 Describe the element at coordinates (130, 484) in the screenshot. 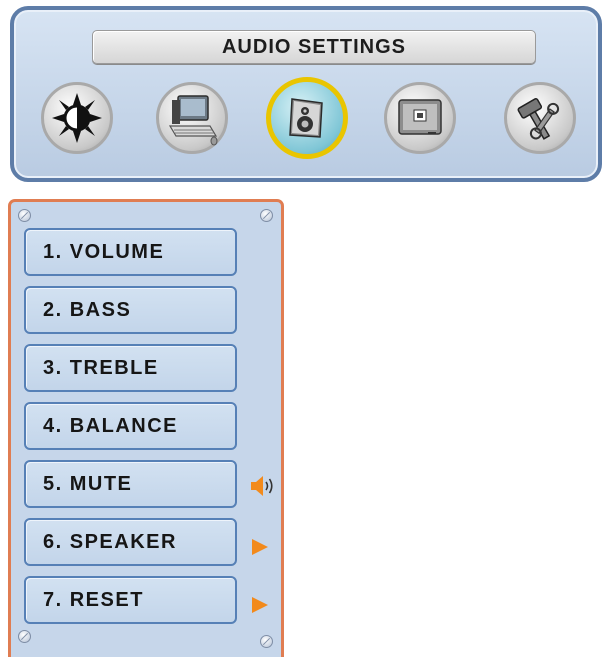

I see `menu-item-mute: 5. MUTE` at that location.